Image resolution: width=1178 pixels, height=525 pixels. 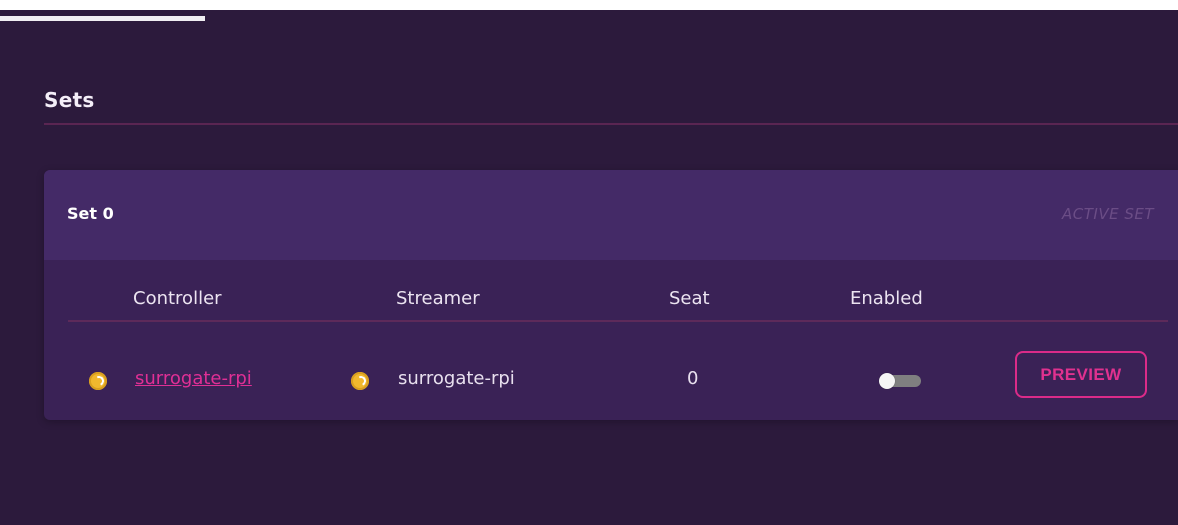 What do you see at coordinates (693, 378) in the screenshot?
I see `seat-value: 0` at bounding box center [693, 378].